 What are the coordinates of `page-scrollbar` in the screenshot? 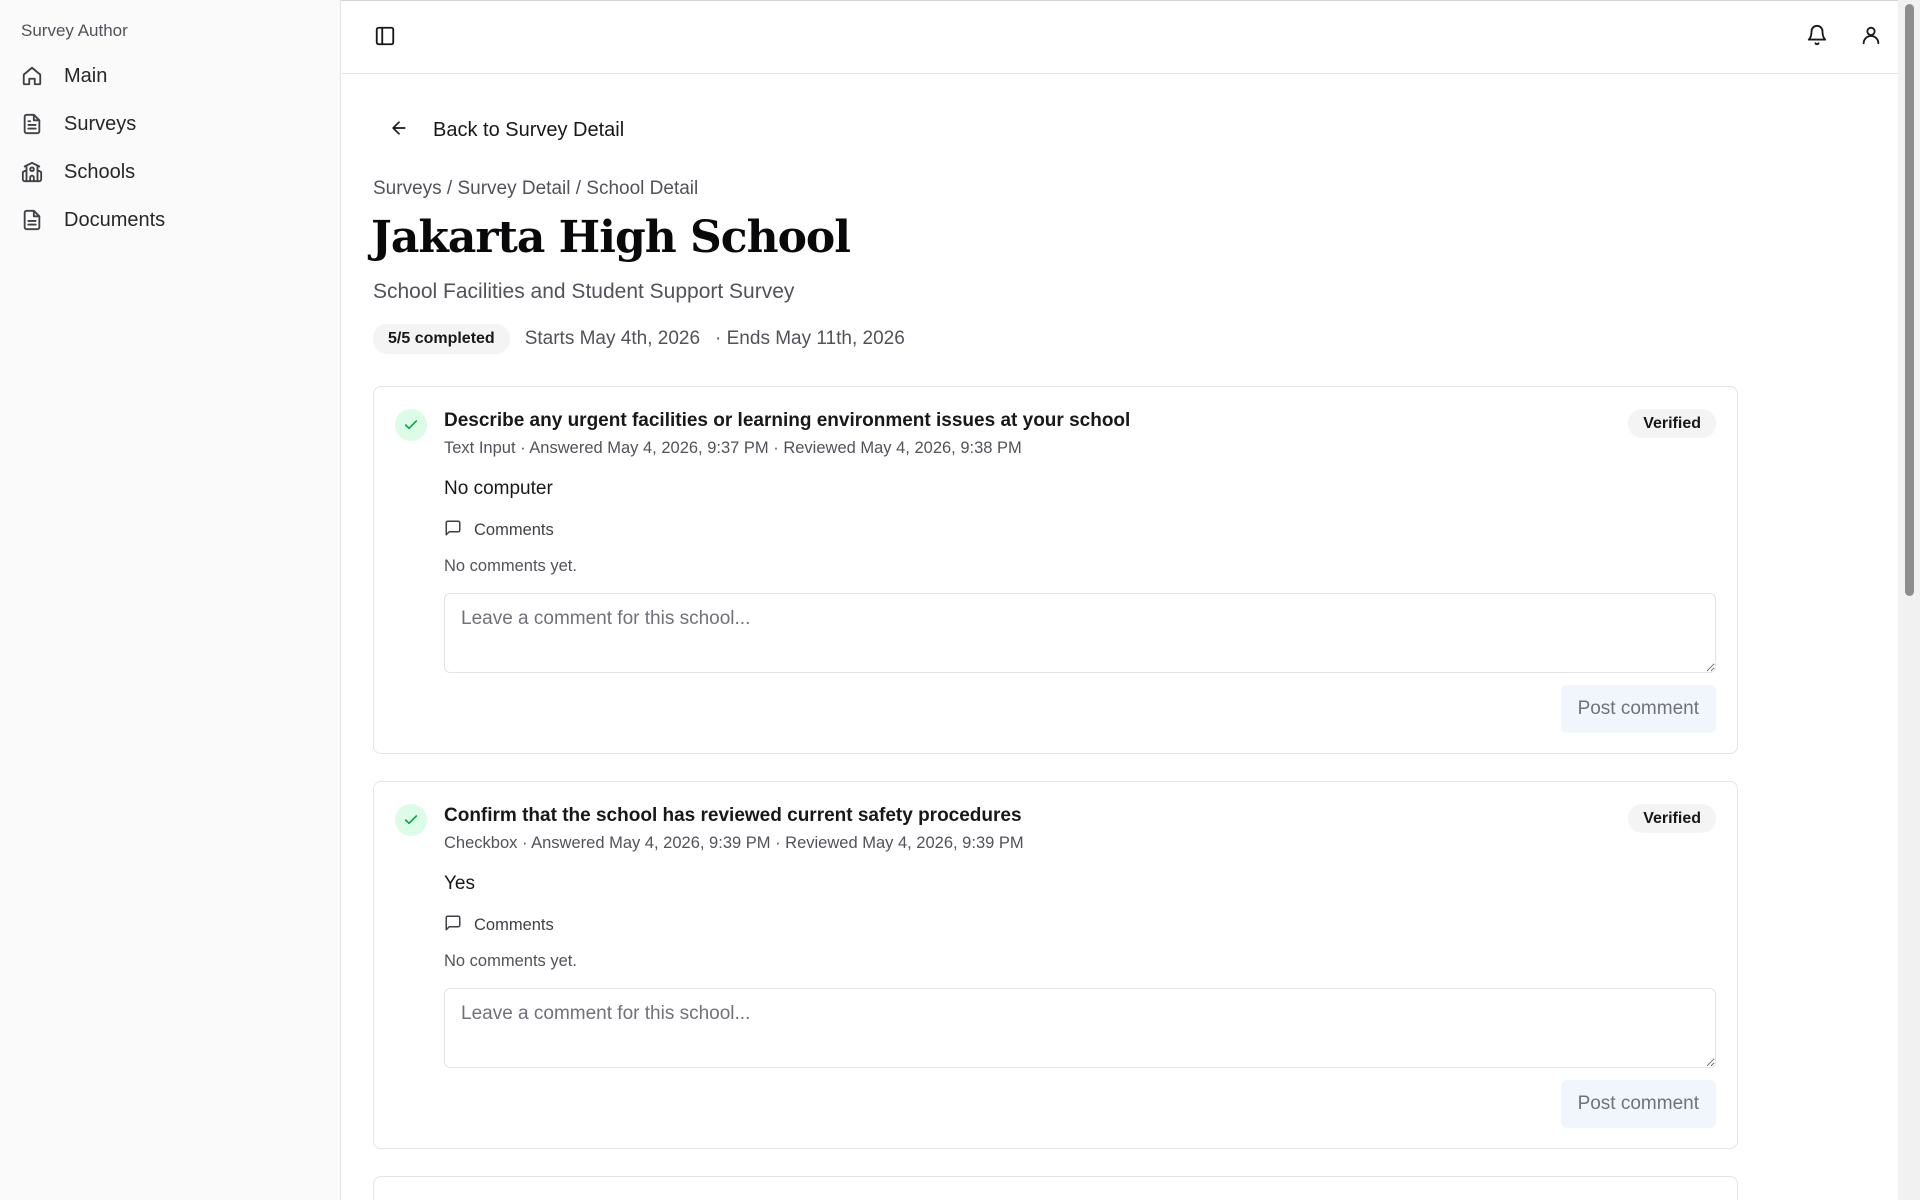 It's located at (1909, 600).